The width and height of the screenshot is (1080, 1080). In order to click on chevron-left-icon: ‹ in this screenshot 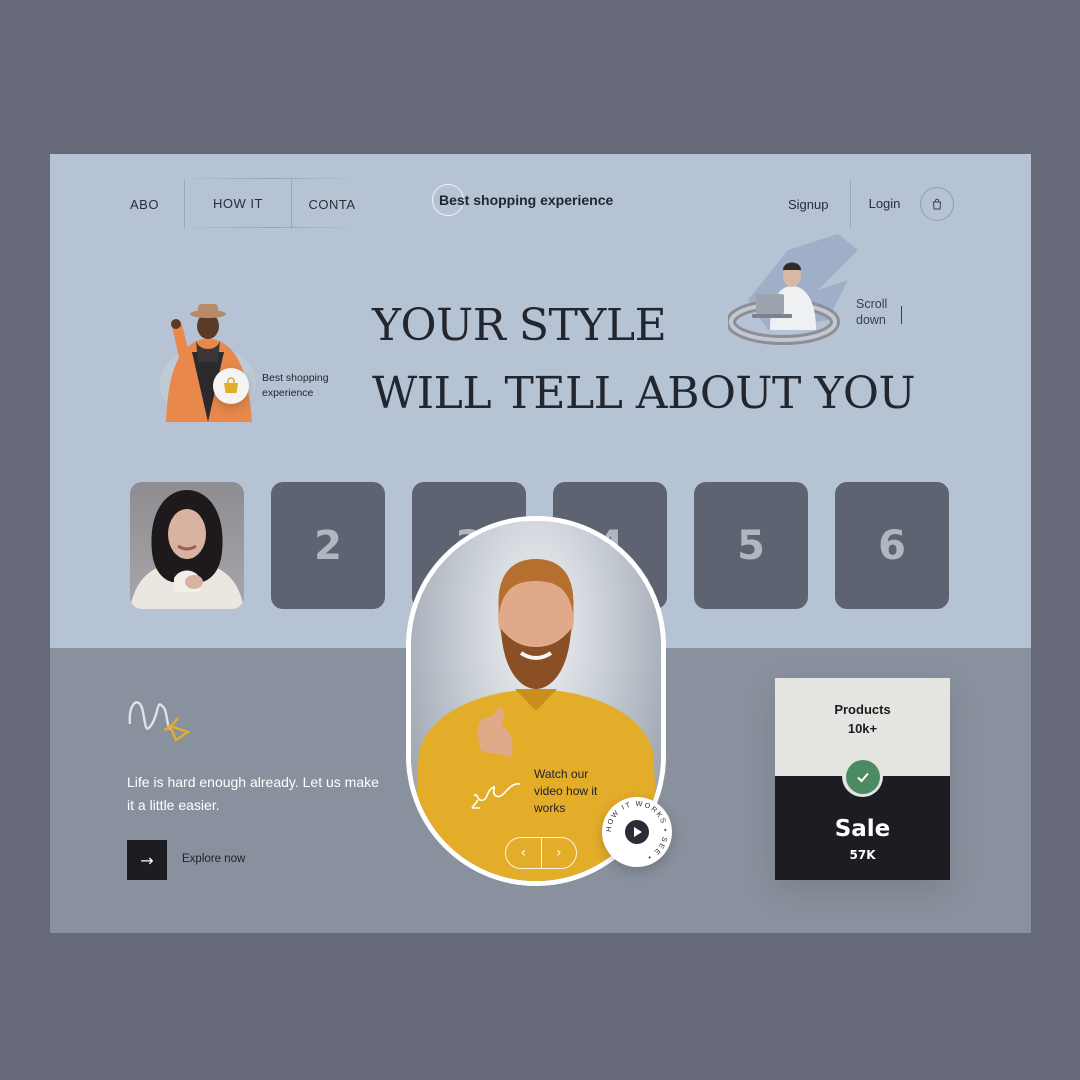, I will do `click(523, 853)`.